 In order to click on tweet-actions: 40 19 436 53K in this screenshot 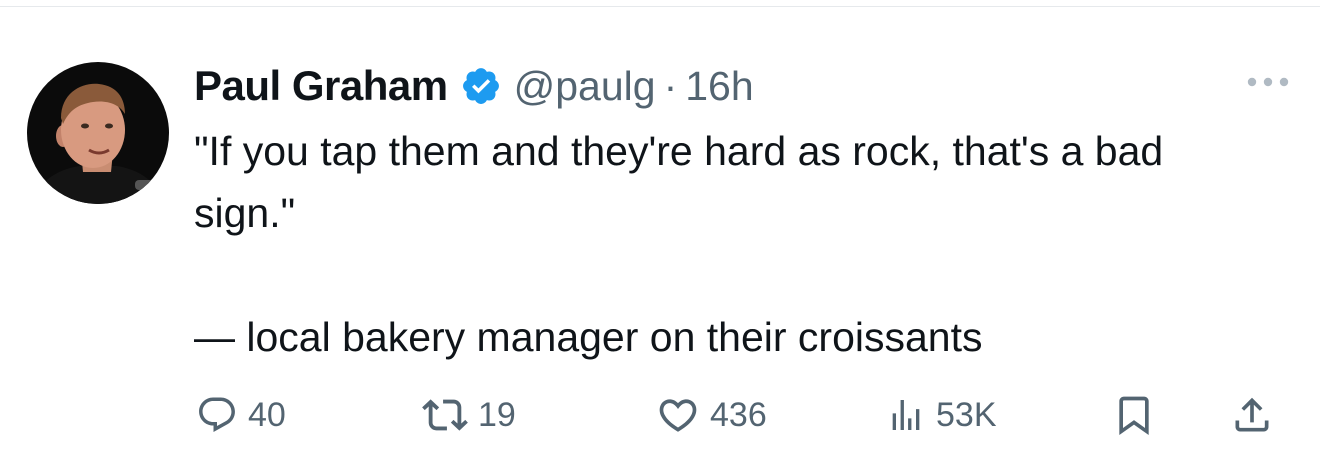, I will do `click(745, 415)`.